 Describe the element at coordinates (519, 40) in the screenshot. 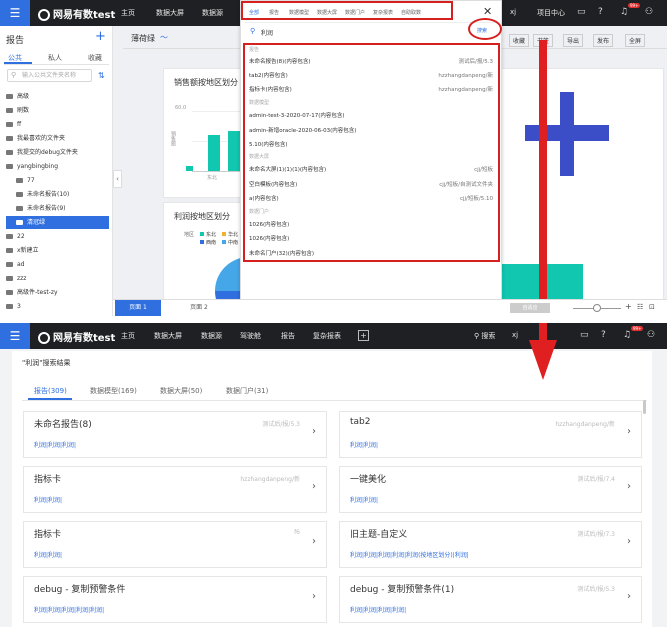

I see `favorite-button: 收藏` at that location.